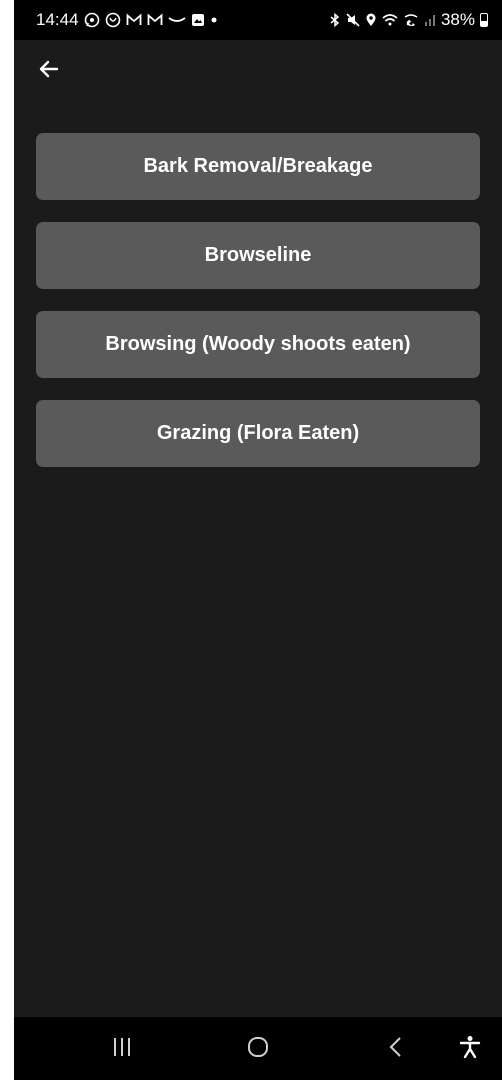 The height and width of the screenshot is (1080, 502). What do you see at coordinates (113, 20) in the screenshot?
I see `virgin-icon` at bounding box center [113, 20].